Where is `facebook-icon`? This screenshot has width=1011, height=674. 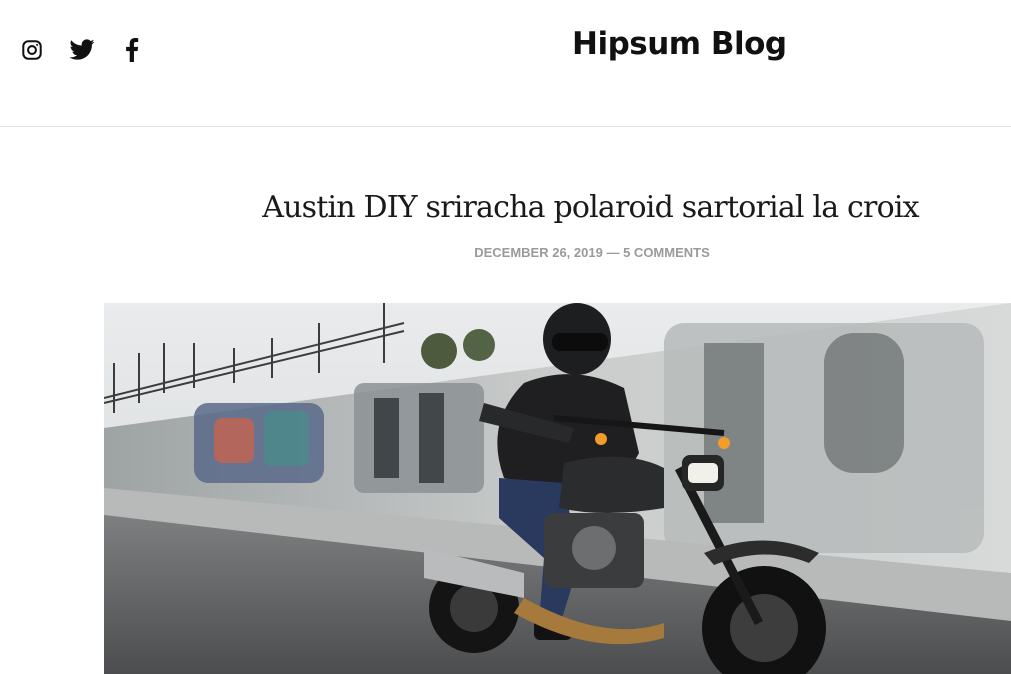 facebook-icon is located at coordinates (132, 50).